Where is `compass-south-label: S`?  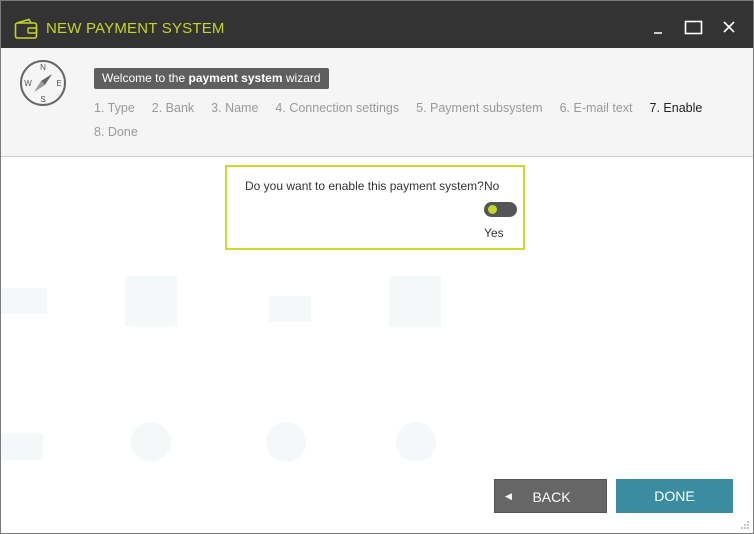
compass-south-label: S is located at coordinates (42, 99).